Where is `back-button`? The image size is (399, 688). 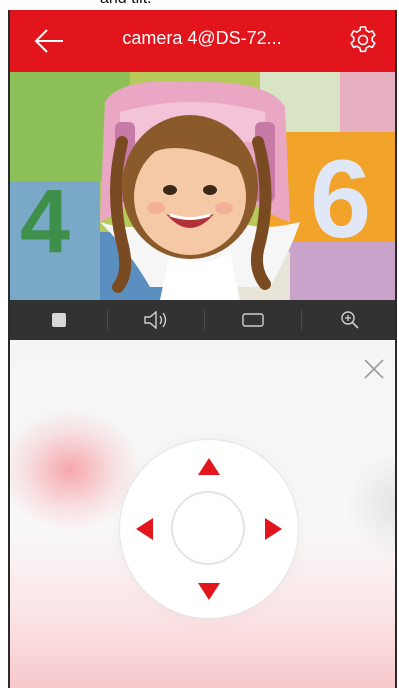
back-button is located at coordinates (49, 41).